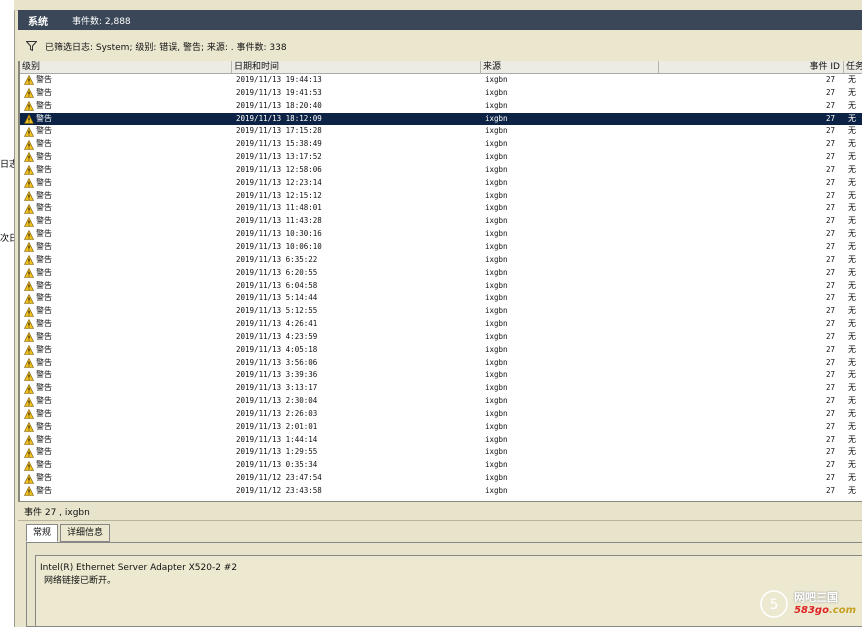  What do you see at coordinates (441, 80) in the screenshot?
I see `table-row: 警告 2019/11/13 19:44:13 ixgbn 27 无` at bounding box center [441, 80].